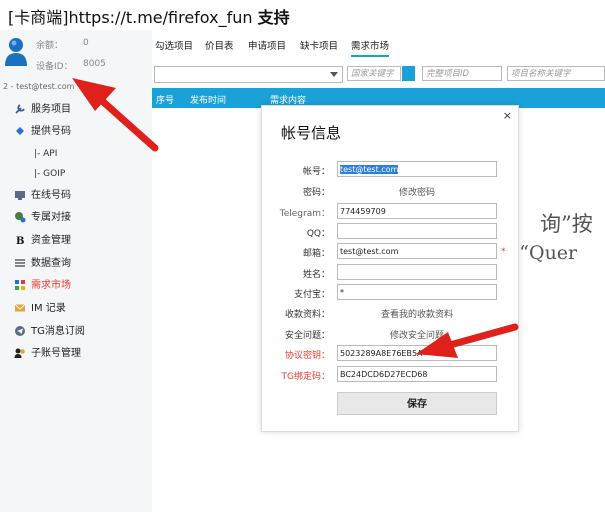 This screenshot has width=605, height=512. I want to click on save-button: 保存, so click(417, 403).